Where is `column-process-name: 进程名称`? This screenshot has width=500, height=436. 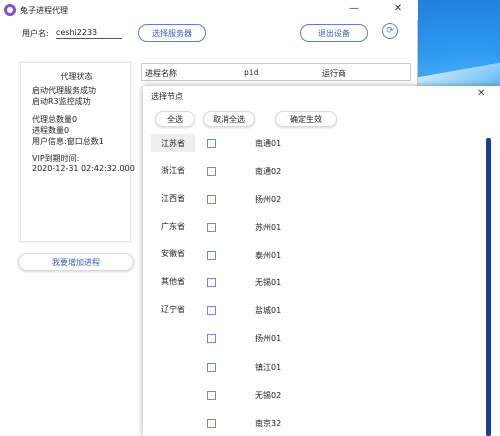
column-process-name: 进程名称 is located at coordinates (161, 73).